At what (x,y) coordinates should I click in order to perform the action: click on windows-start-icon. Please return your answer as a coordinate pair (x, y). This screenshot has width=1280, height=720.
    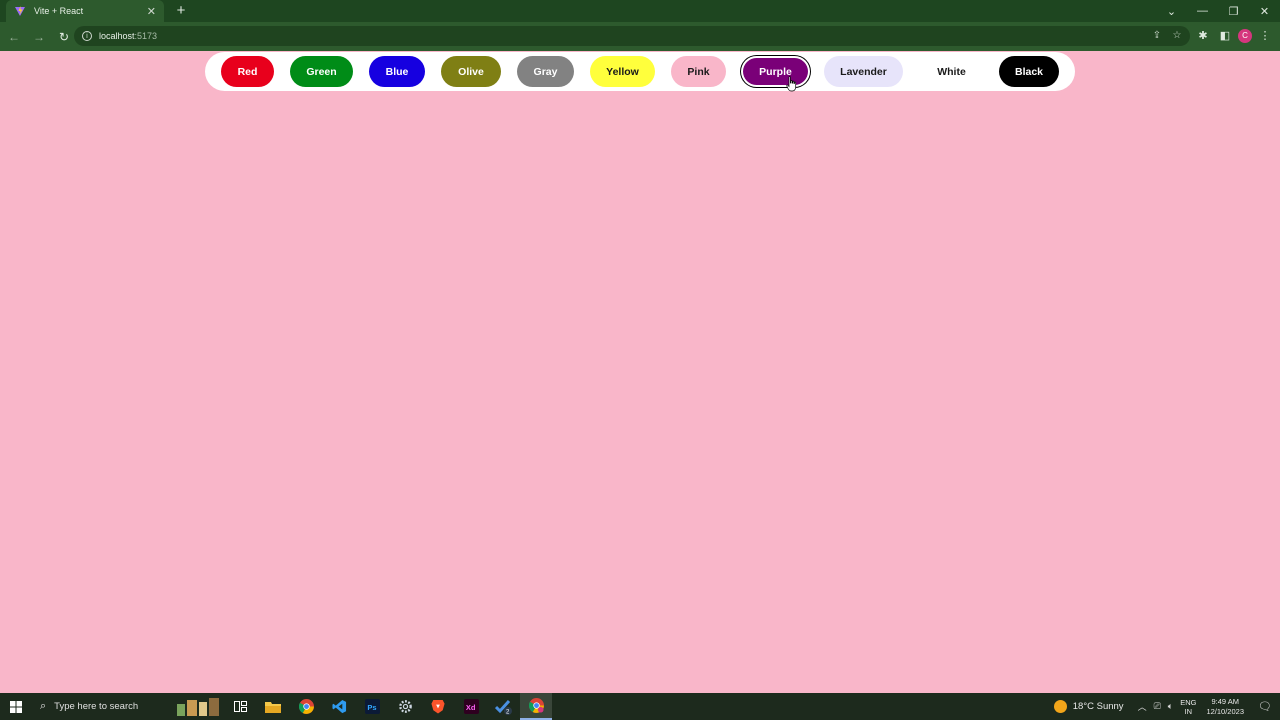
    Looking at the image, I should click on (16, 706).